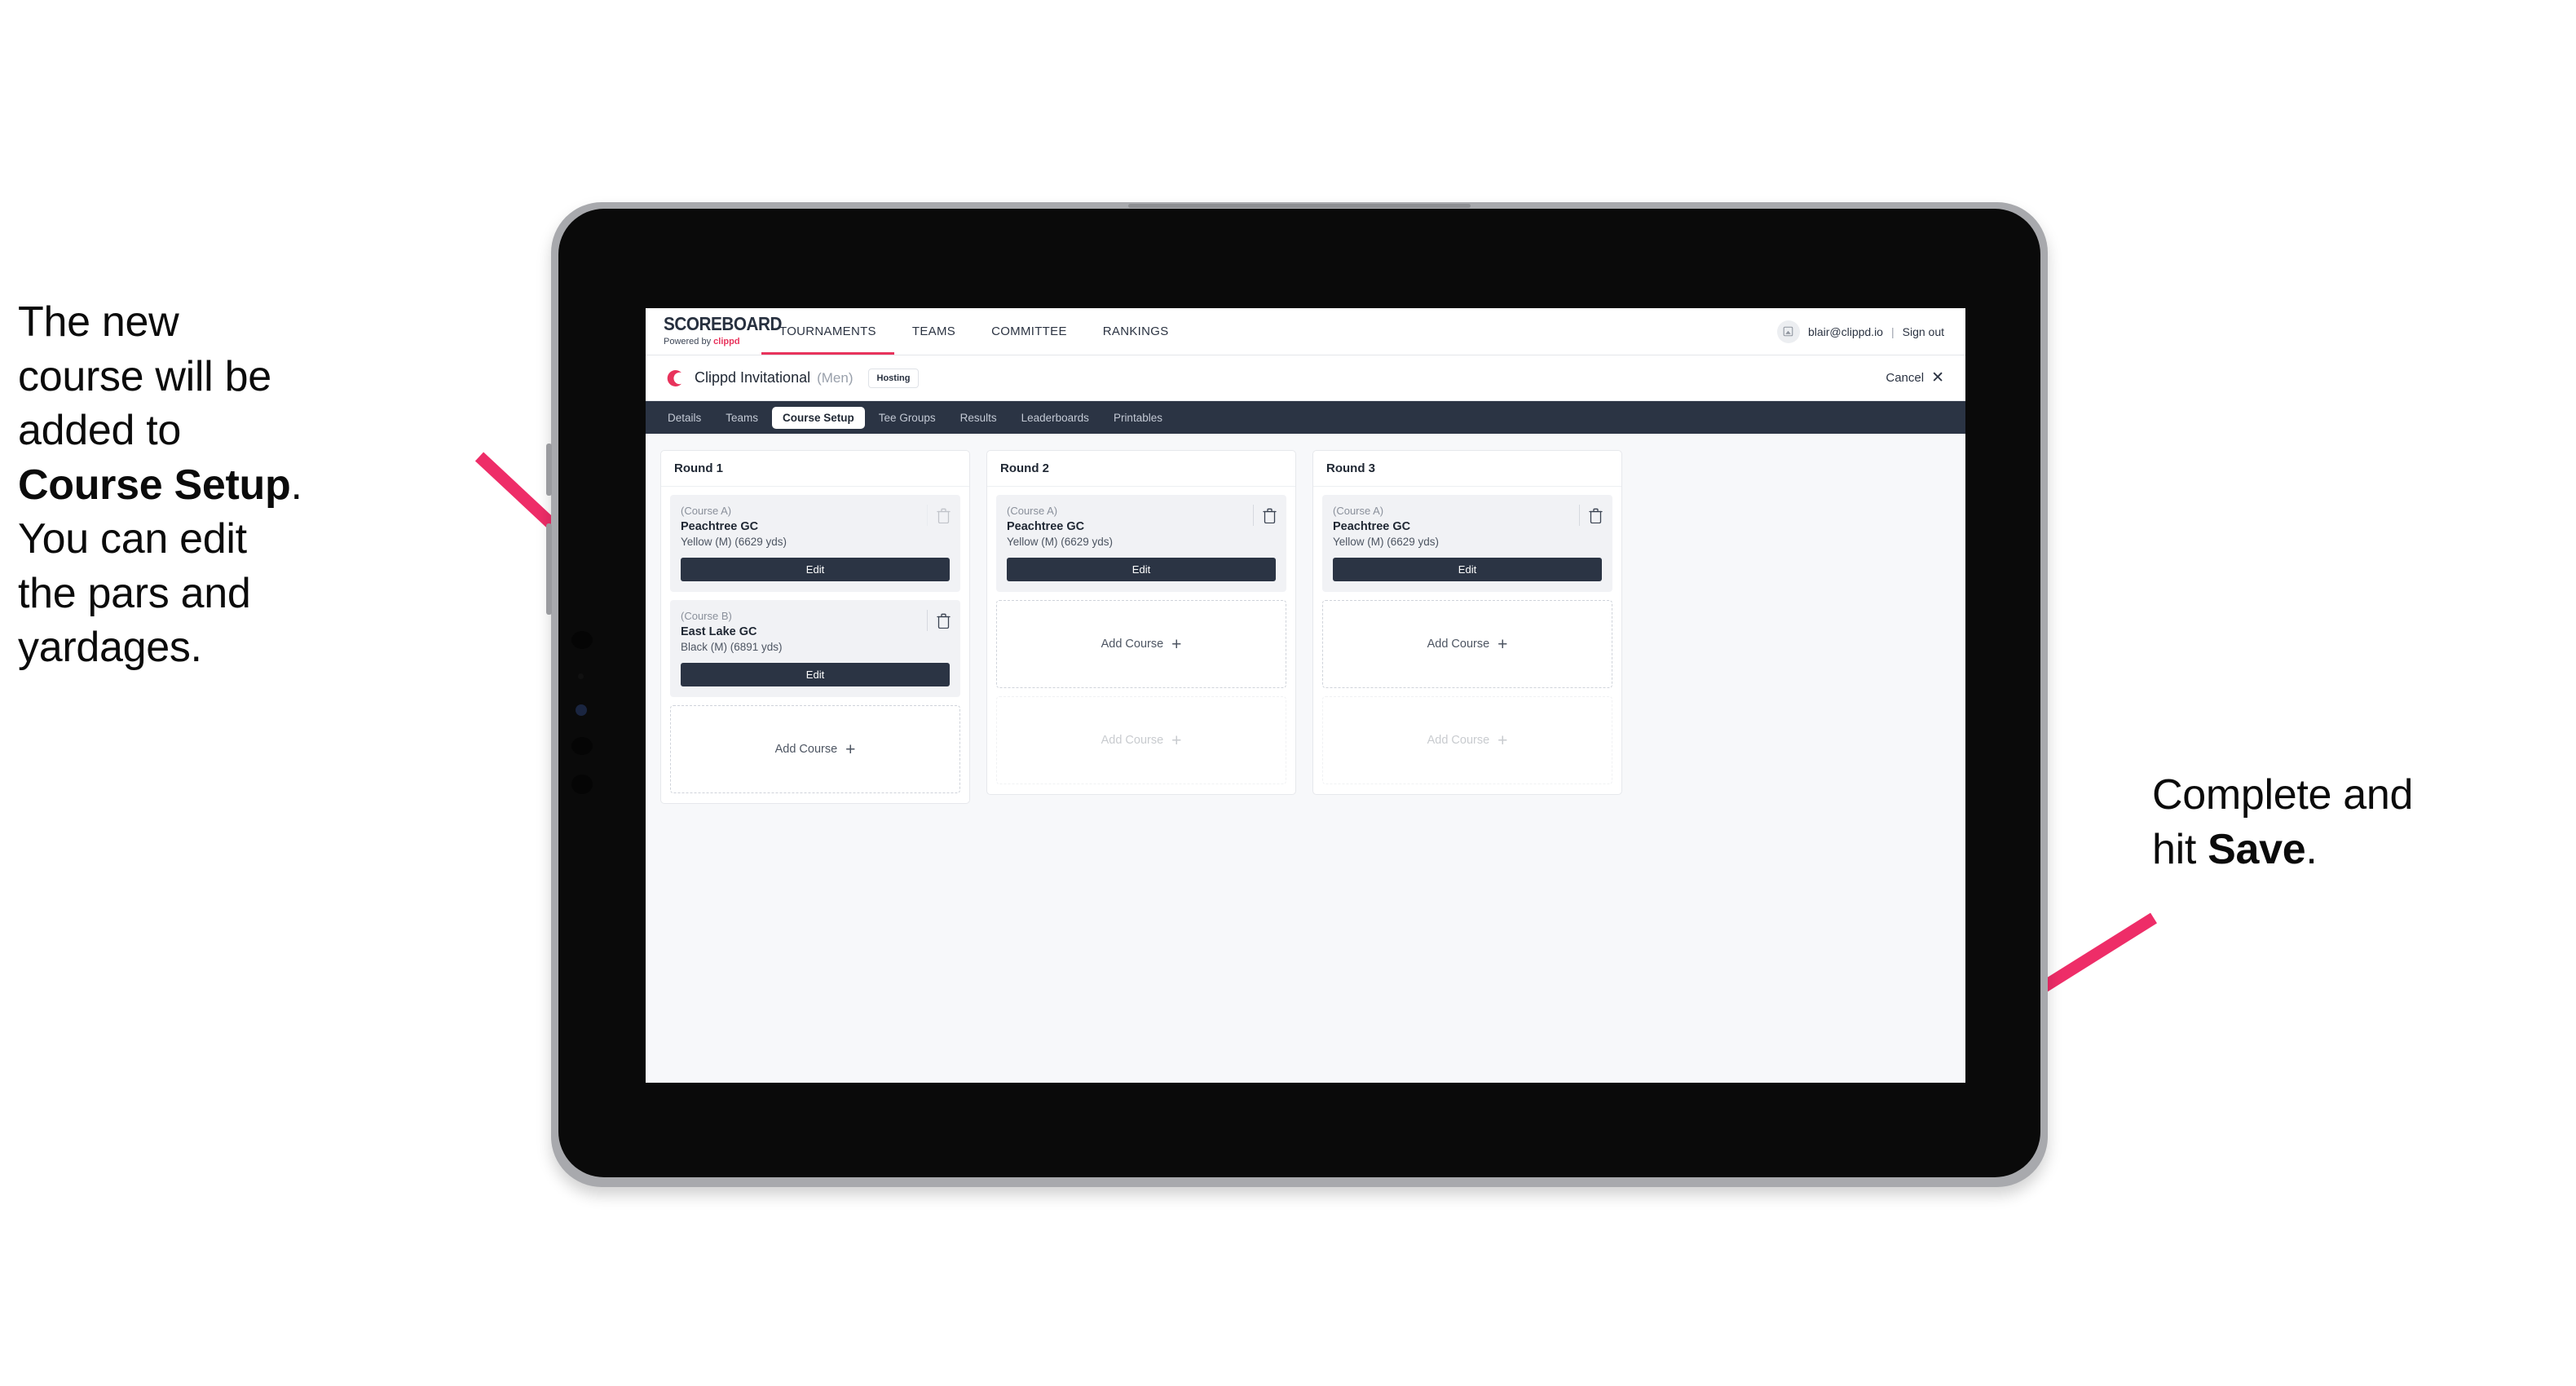 This screenshot has height=1386, width=2576. I want to click on tab-results-label: Results, so click(978, 418).